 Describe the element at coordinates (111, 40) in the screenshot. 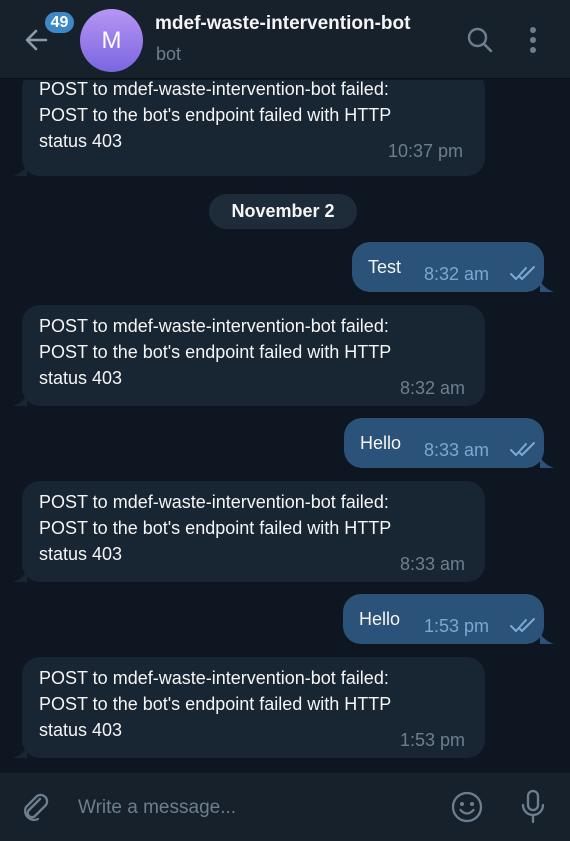

I see `chat-avatar: M` at that location.